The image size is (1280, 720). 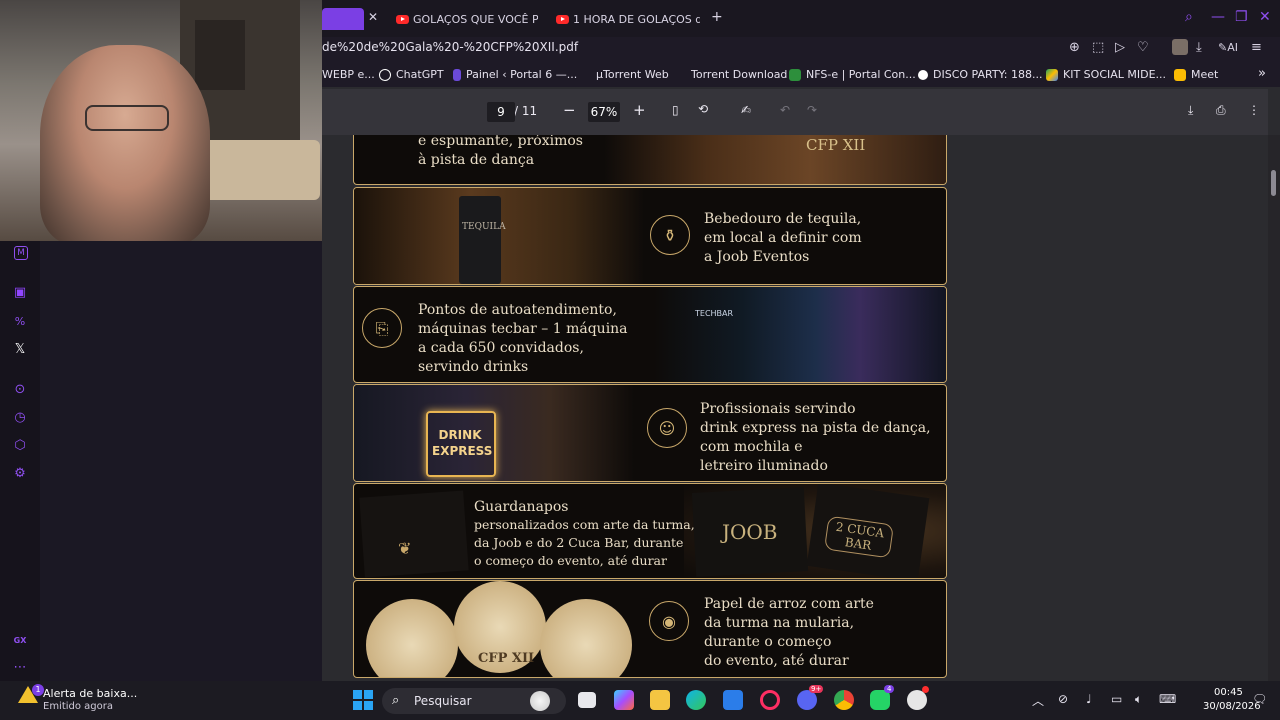 I want to click on panel-line: Guardanapos, so click(x=521, y=507).